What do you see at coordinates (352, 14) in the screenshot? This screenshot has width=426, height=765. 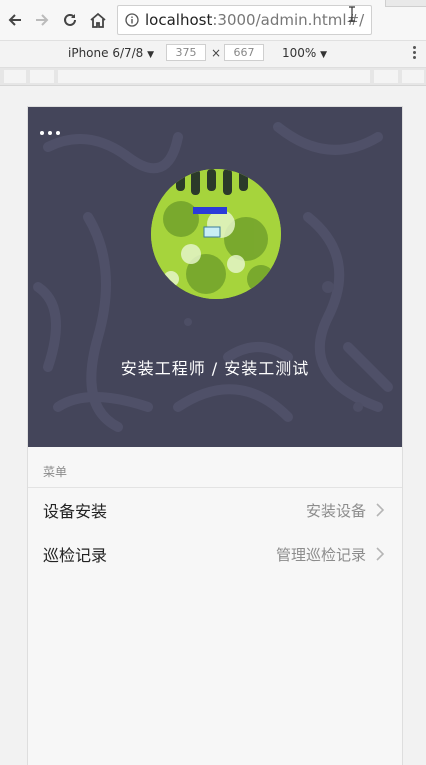 I see `text-cursor-icon` at bounding box center [352, 14].